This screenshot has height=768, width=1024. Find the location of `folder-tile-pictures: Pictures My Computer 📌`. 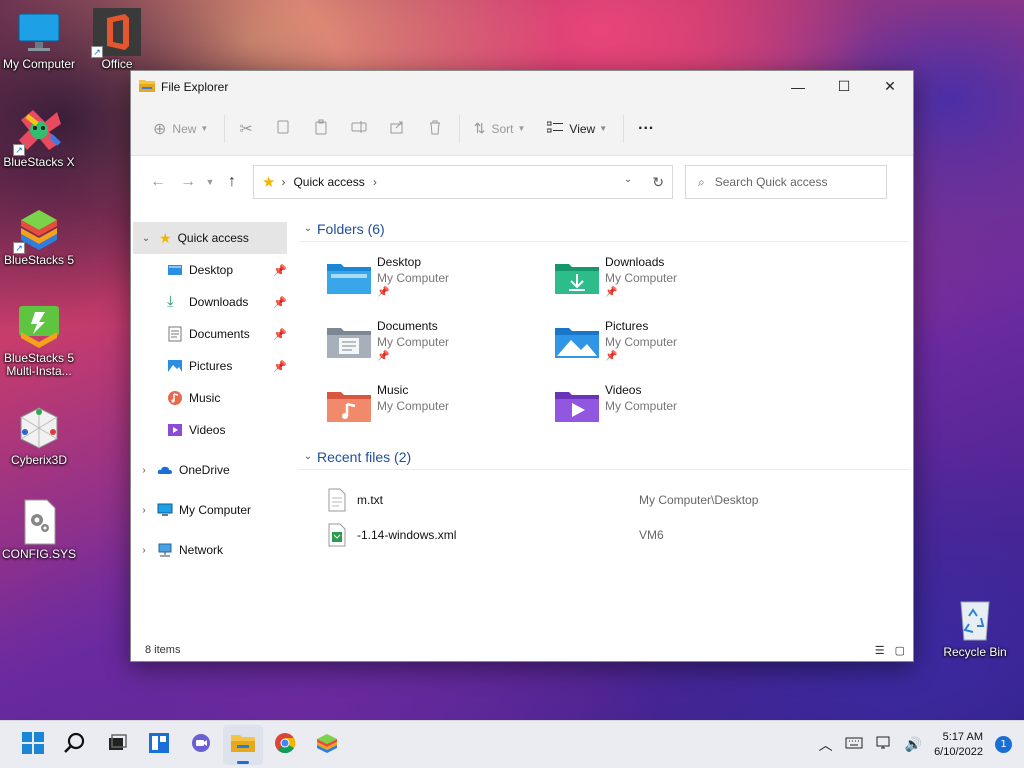

folder-tile-pictures: Pictures My Computer 📌 is located at coordinates (669, 344).